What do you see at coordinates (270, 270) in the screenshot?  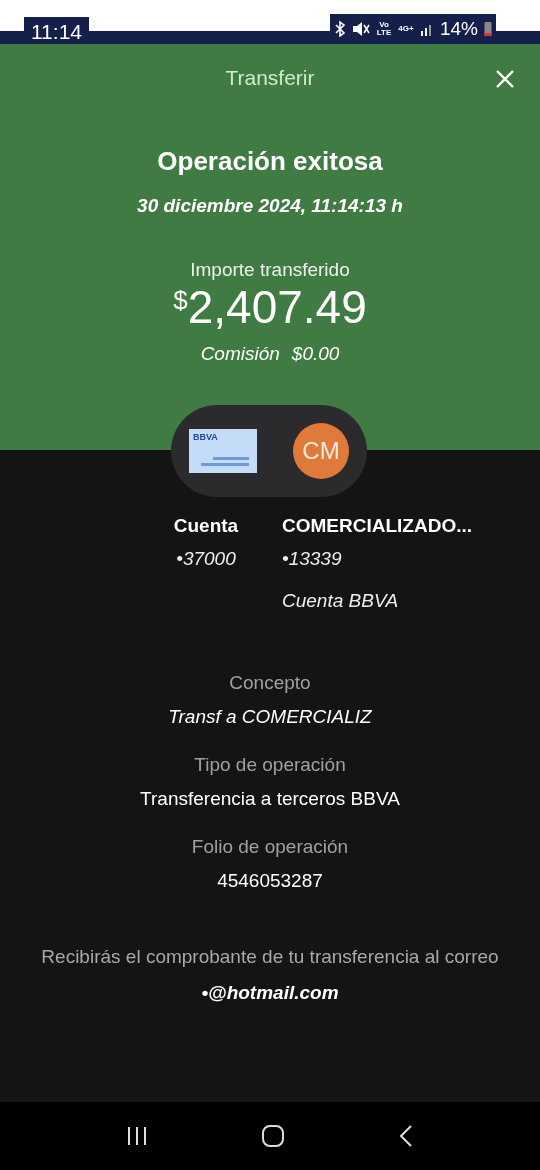 I see `amount-label: Importe transferido` at bounding box center [270, 270].